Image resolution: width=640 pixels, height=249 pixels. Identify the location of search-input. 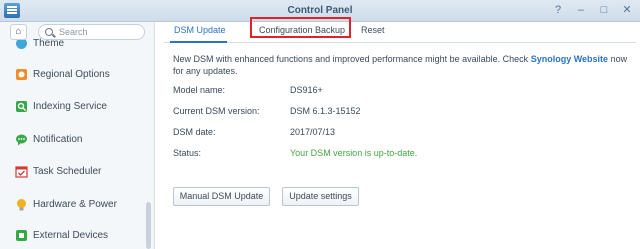
(100, 32).